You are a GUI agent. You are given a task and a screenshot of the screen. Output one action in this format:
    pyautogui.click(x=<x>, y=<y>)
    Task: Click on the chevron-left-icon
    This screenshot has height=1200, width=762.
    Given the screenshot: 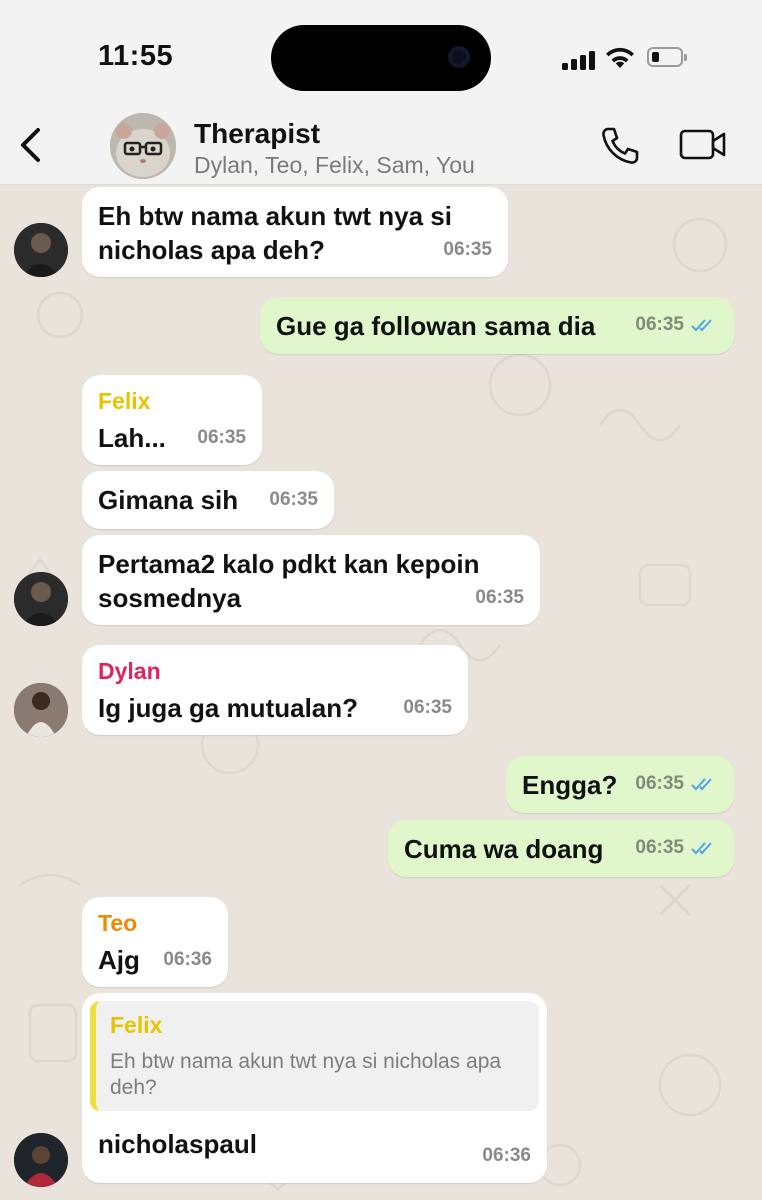 What is the action you would take?
    pyautogui.click(x=30, y=145)
    